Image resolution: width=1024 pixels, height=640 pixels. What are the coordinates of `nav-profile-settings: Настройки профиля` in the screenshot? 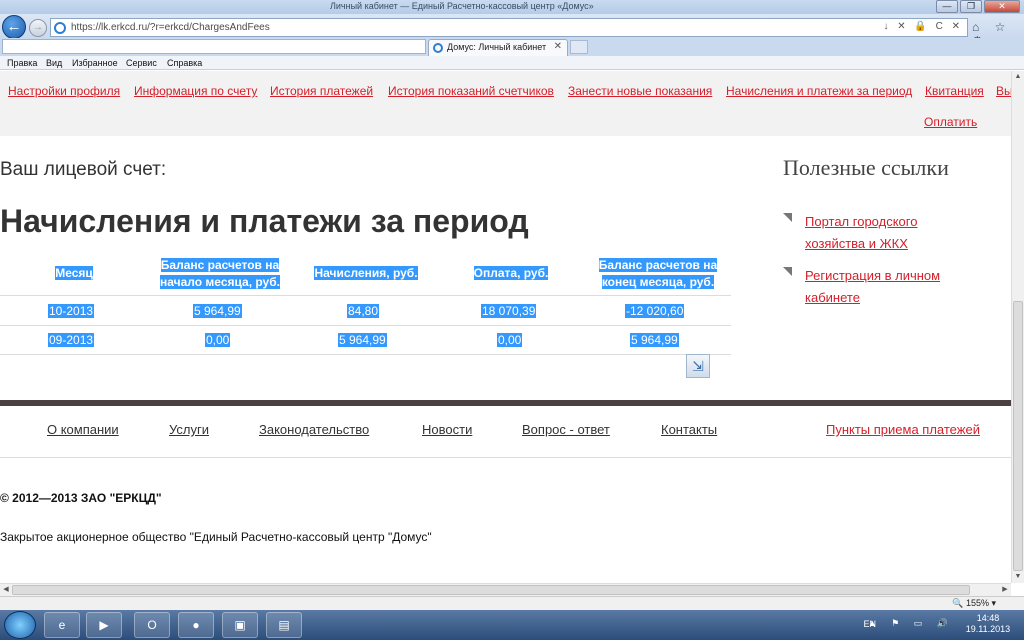 It's located at (64, 91).